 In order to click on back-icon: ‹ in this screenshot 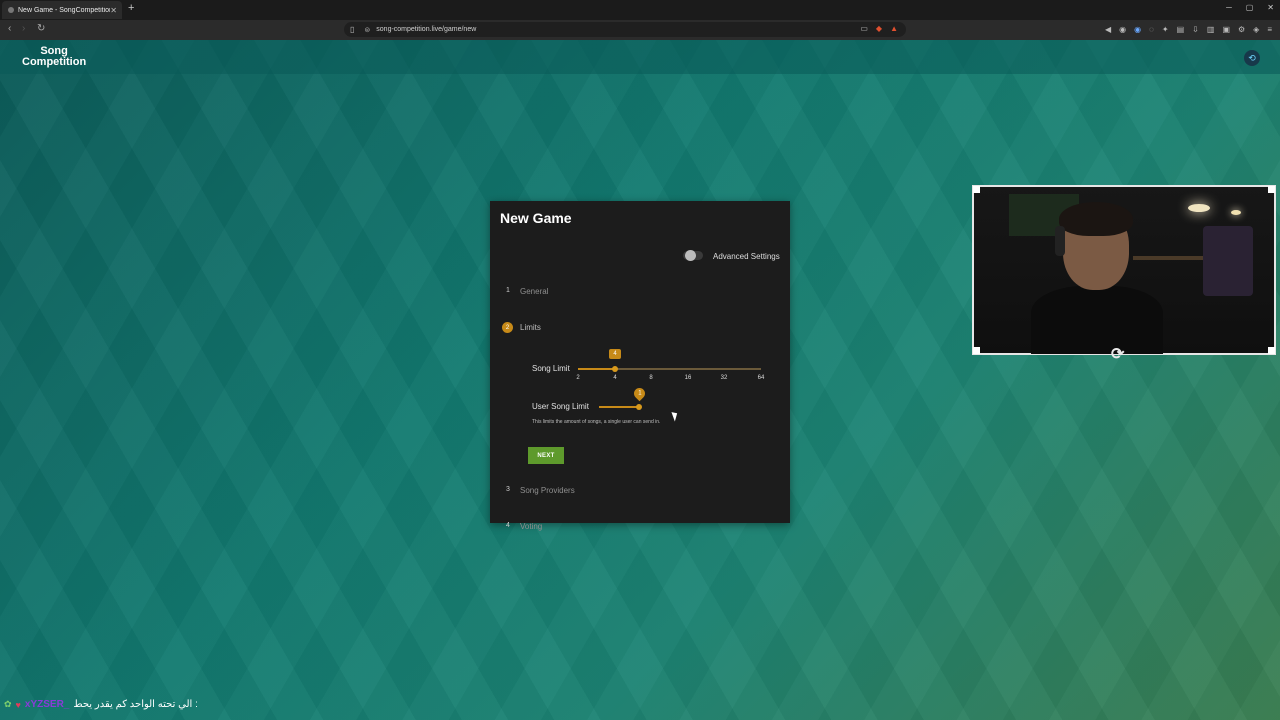, I will do `click(9, 28)`.